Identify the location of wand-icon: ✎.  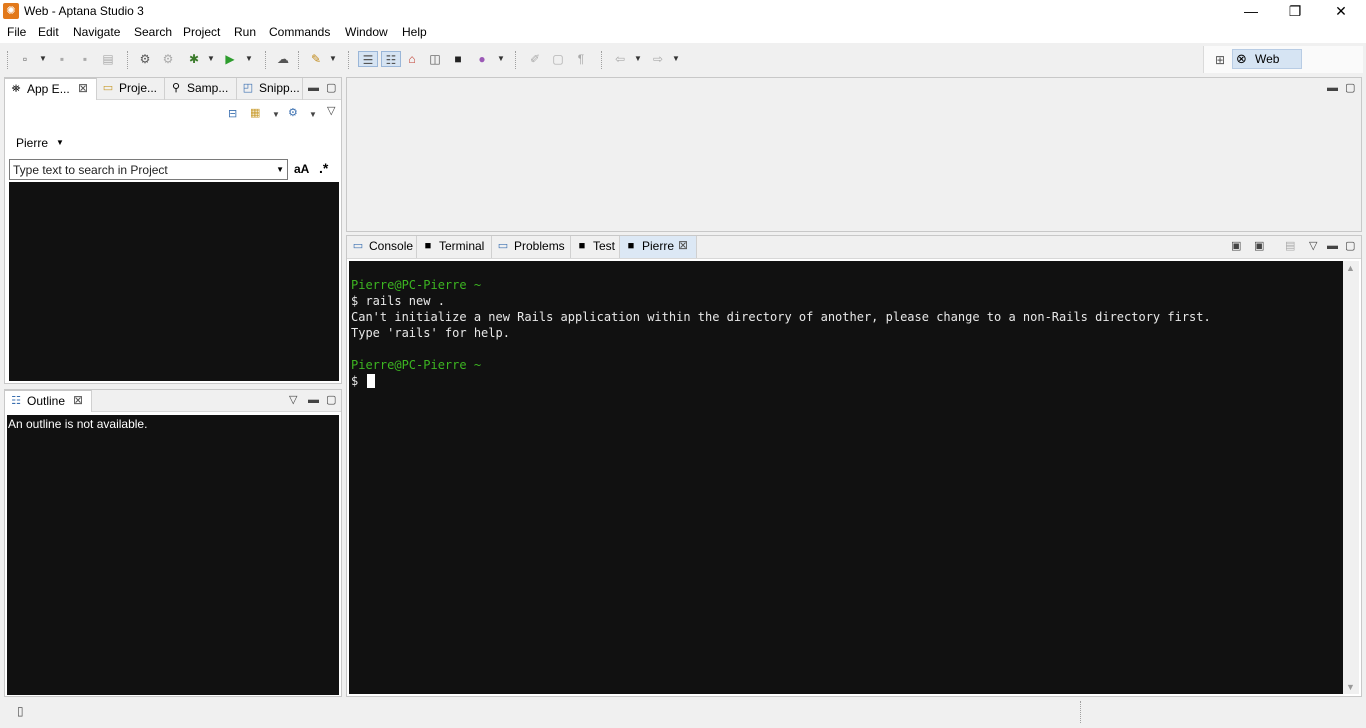
(316, 59).